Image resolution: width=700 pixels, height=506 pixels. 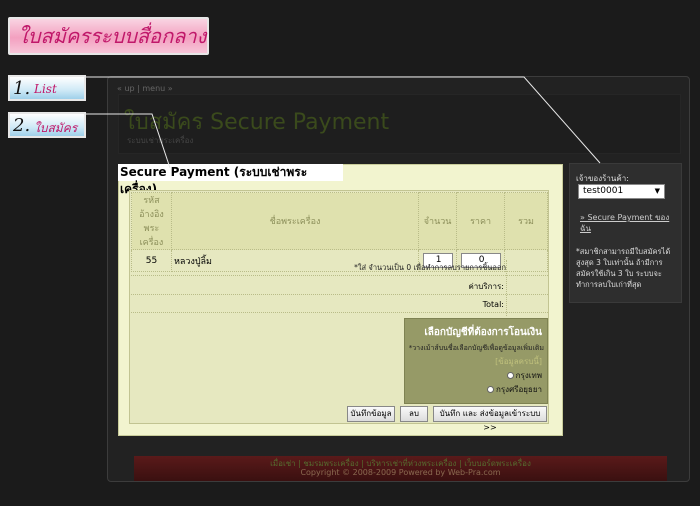 I want to click on callout-lines, so click(x=343, y=122).